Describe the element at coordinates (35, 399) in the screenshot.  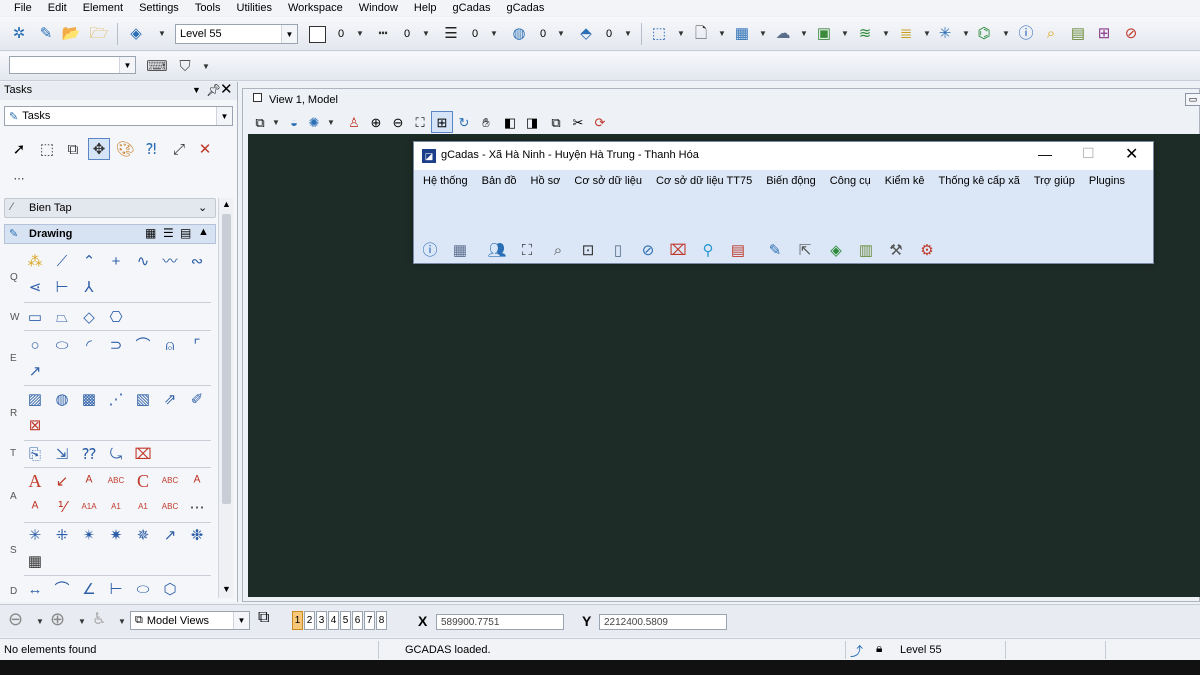
I see `hatch-icon: ▨` at that location.